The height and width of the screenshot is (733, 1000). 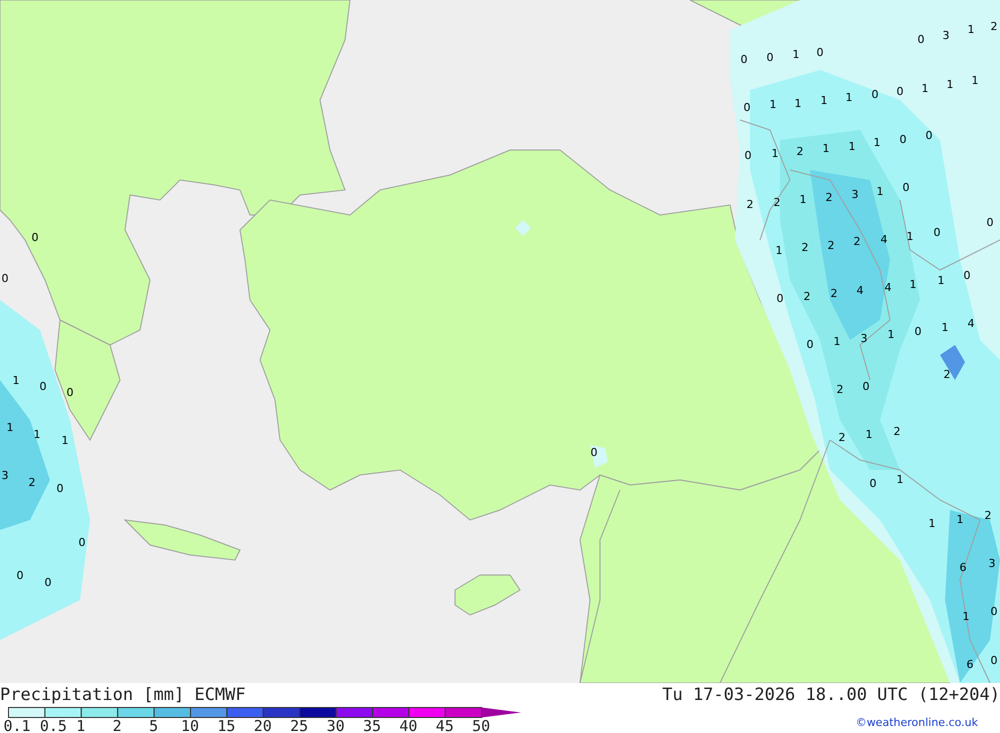 What do you see at coordinates (17, 725) in the screenshot?
I see `legend-label: 0.1` at bounding box center [17, 725].